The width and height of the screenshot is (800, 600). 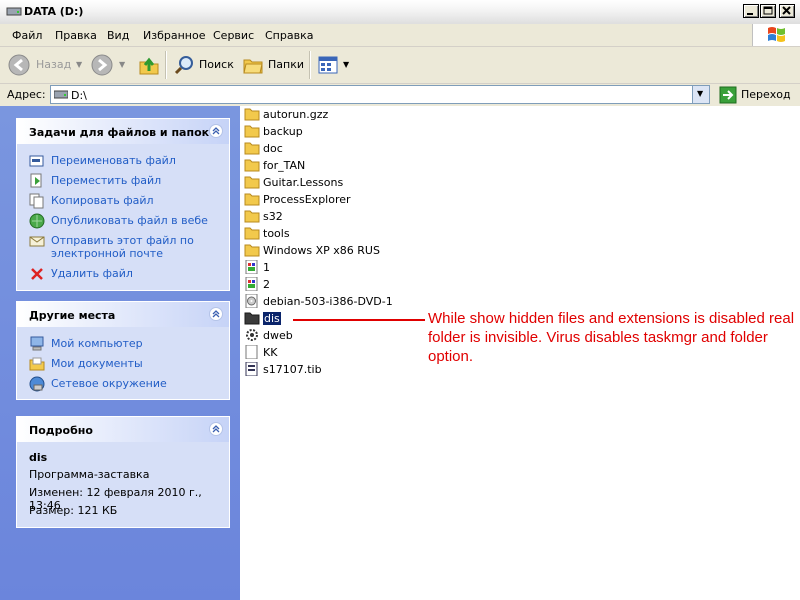 What do you see at coordinates (54, 11) in the screenshot?
I see `window-title: DATA (D:)` at bounding box center [54, 11].